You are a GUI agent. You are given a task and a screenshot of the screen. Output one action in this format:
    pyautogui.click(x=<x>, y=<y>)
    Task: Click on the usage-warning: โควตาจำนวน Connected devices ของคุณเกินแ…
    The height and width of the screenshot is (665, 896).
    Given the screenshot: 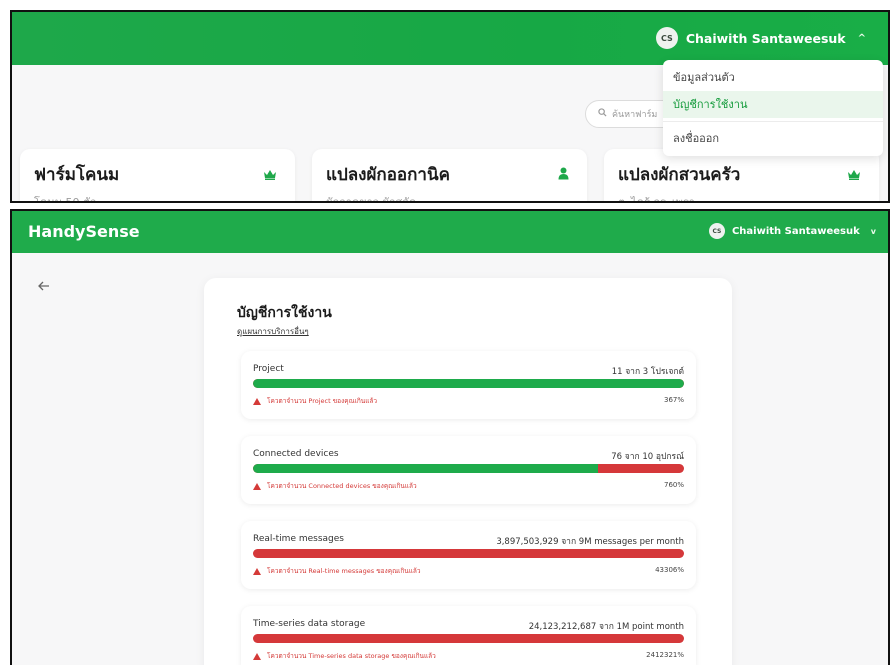 What is the action you would take?
    pyautogui.click(x=335, y=486)
    